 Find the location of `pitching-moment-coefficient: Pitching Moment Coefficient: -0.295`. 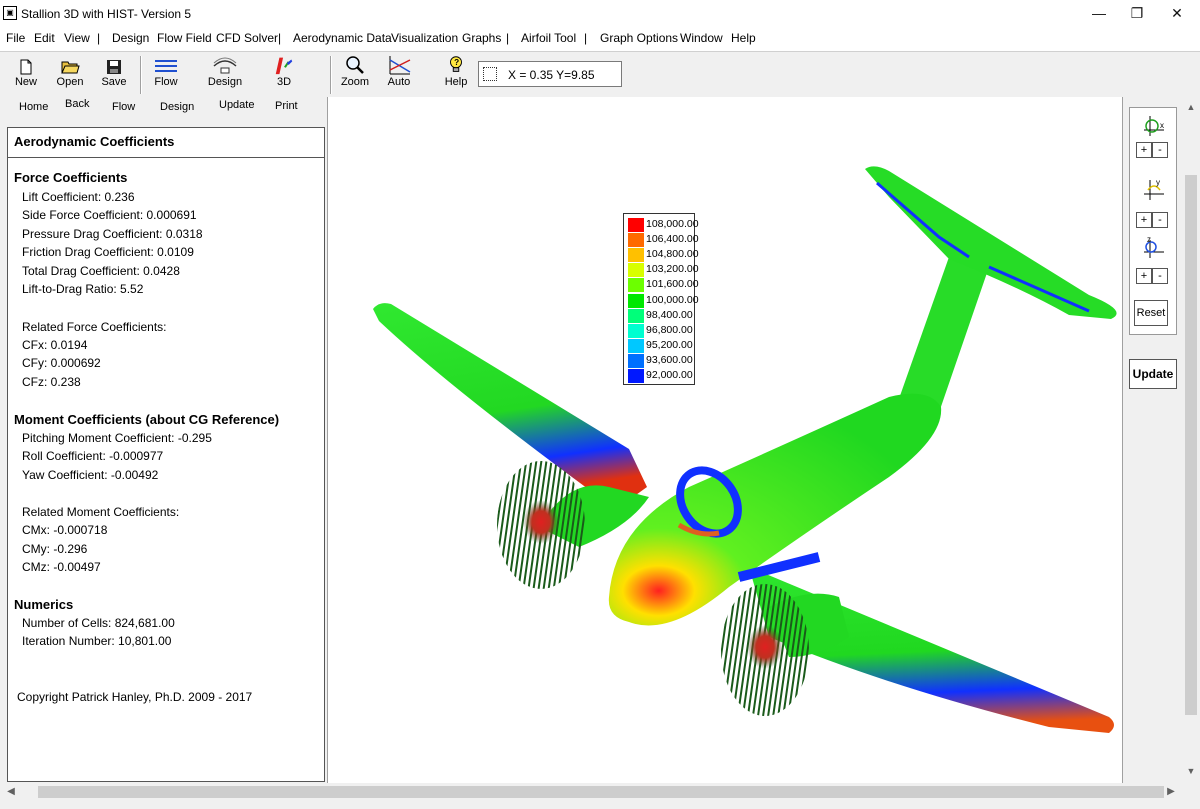

pitching-moment-coefficient: Pitching Moment Coefficient: -0.295 is located at coordinates (117, 438).